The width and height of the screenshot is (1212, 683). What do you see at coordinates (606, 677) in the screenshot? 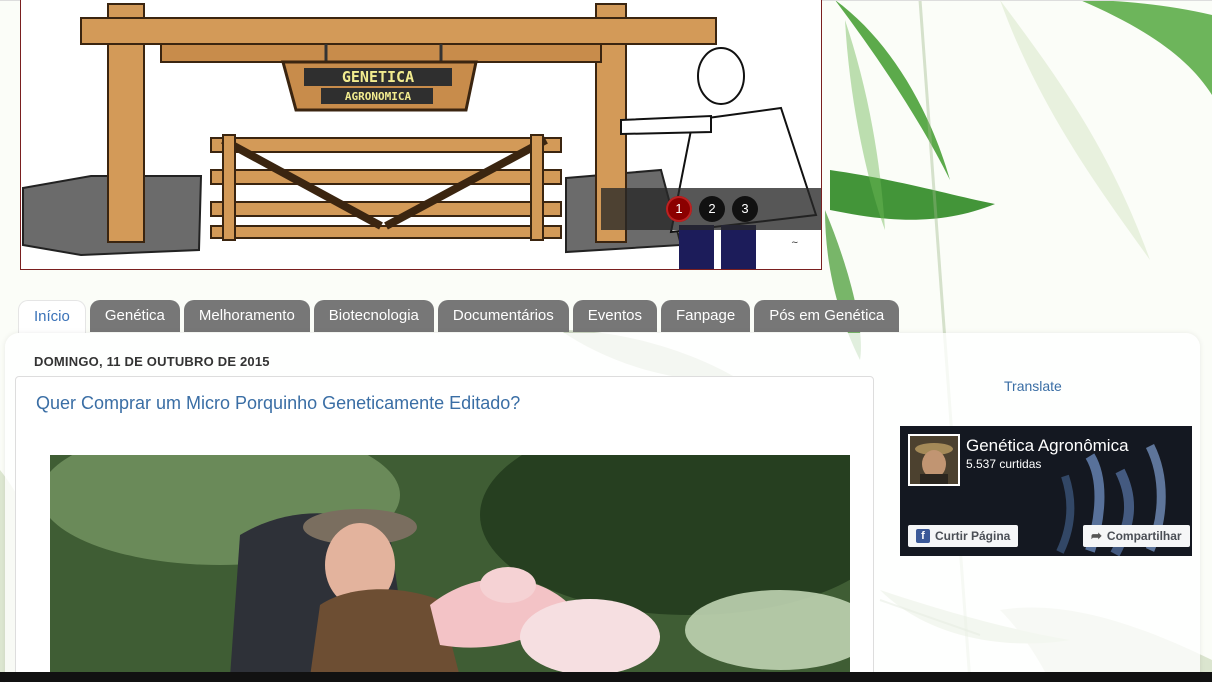
I see `bottom-black-strip` at bounding box center [606, 677].